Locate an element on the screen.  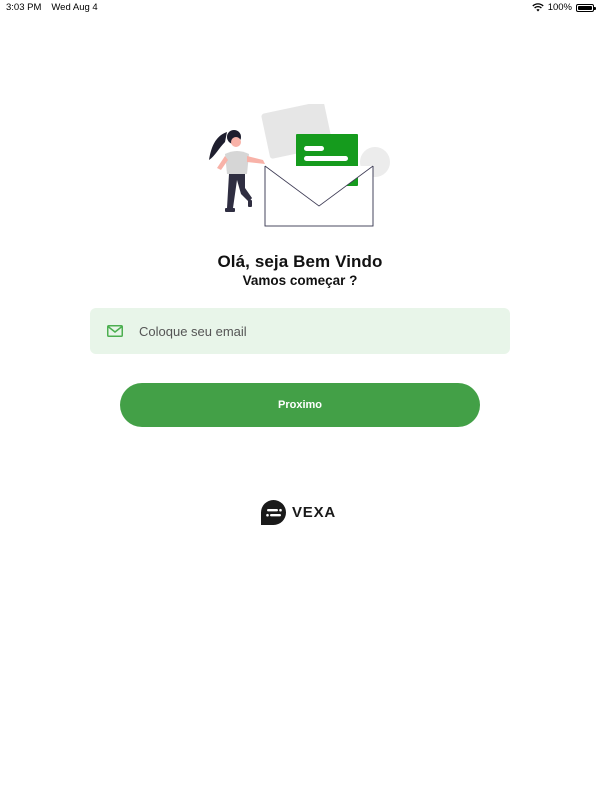
brand-name: VEXA is located at coordinates (314, 512).